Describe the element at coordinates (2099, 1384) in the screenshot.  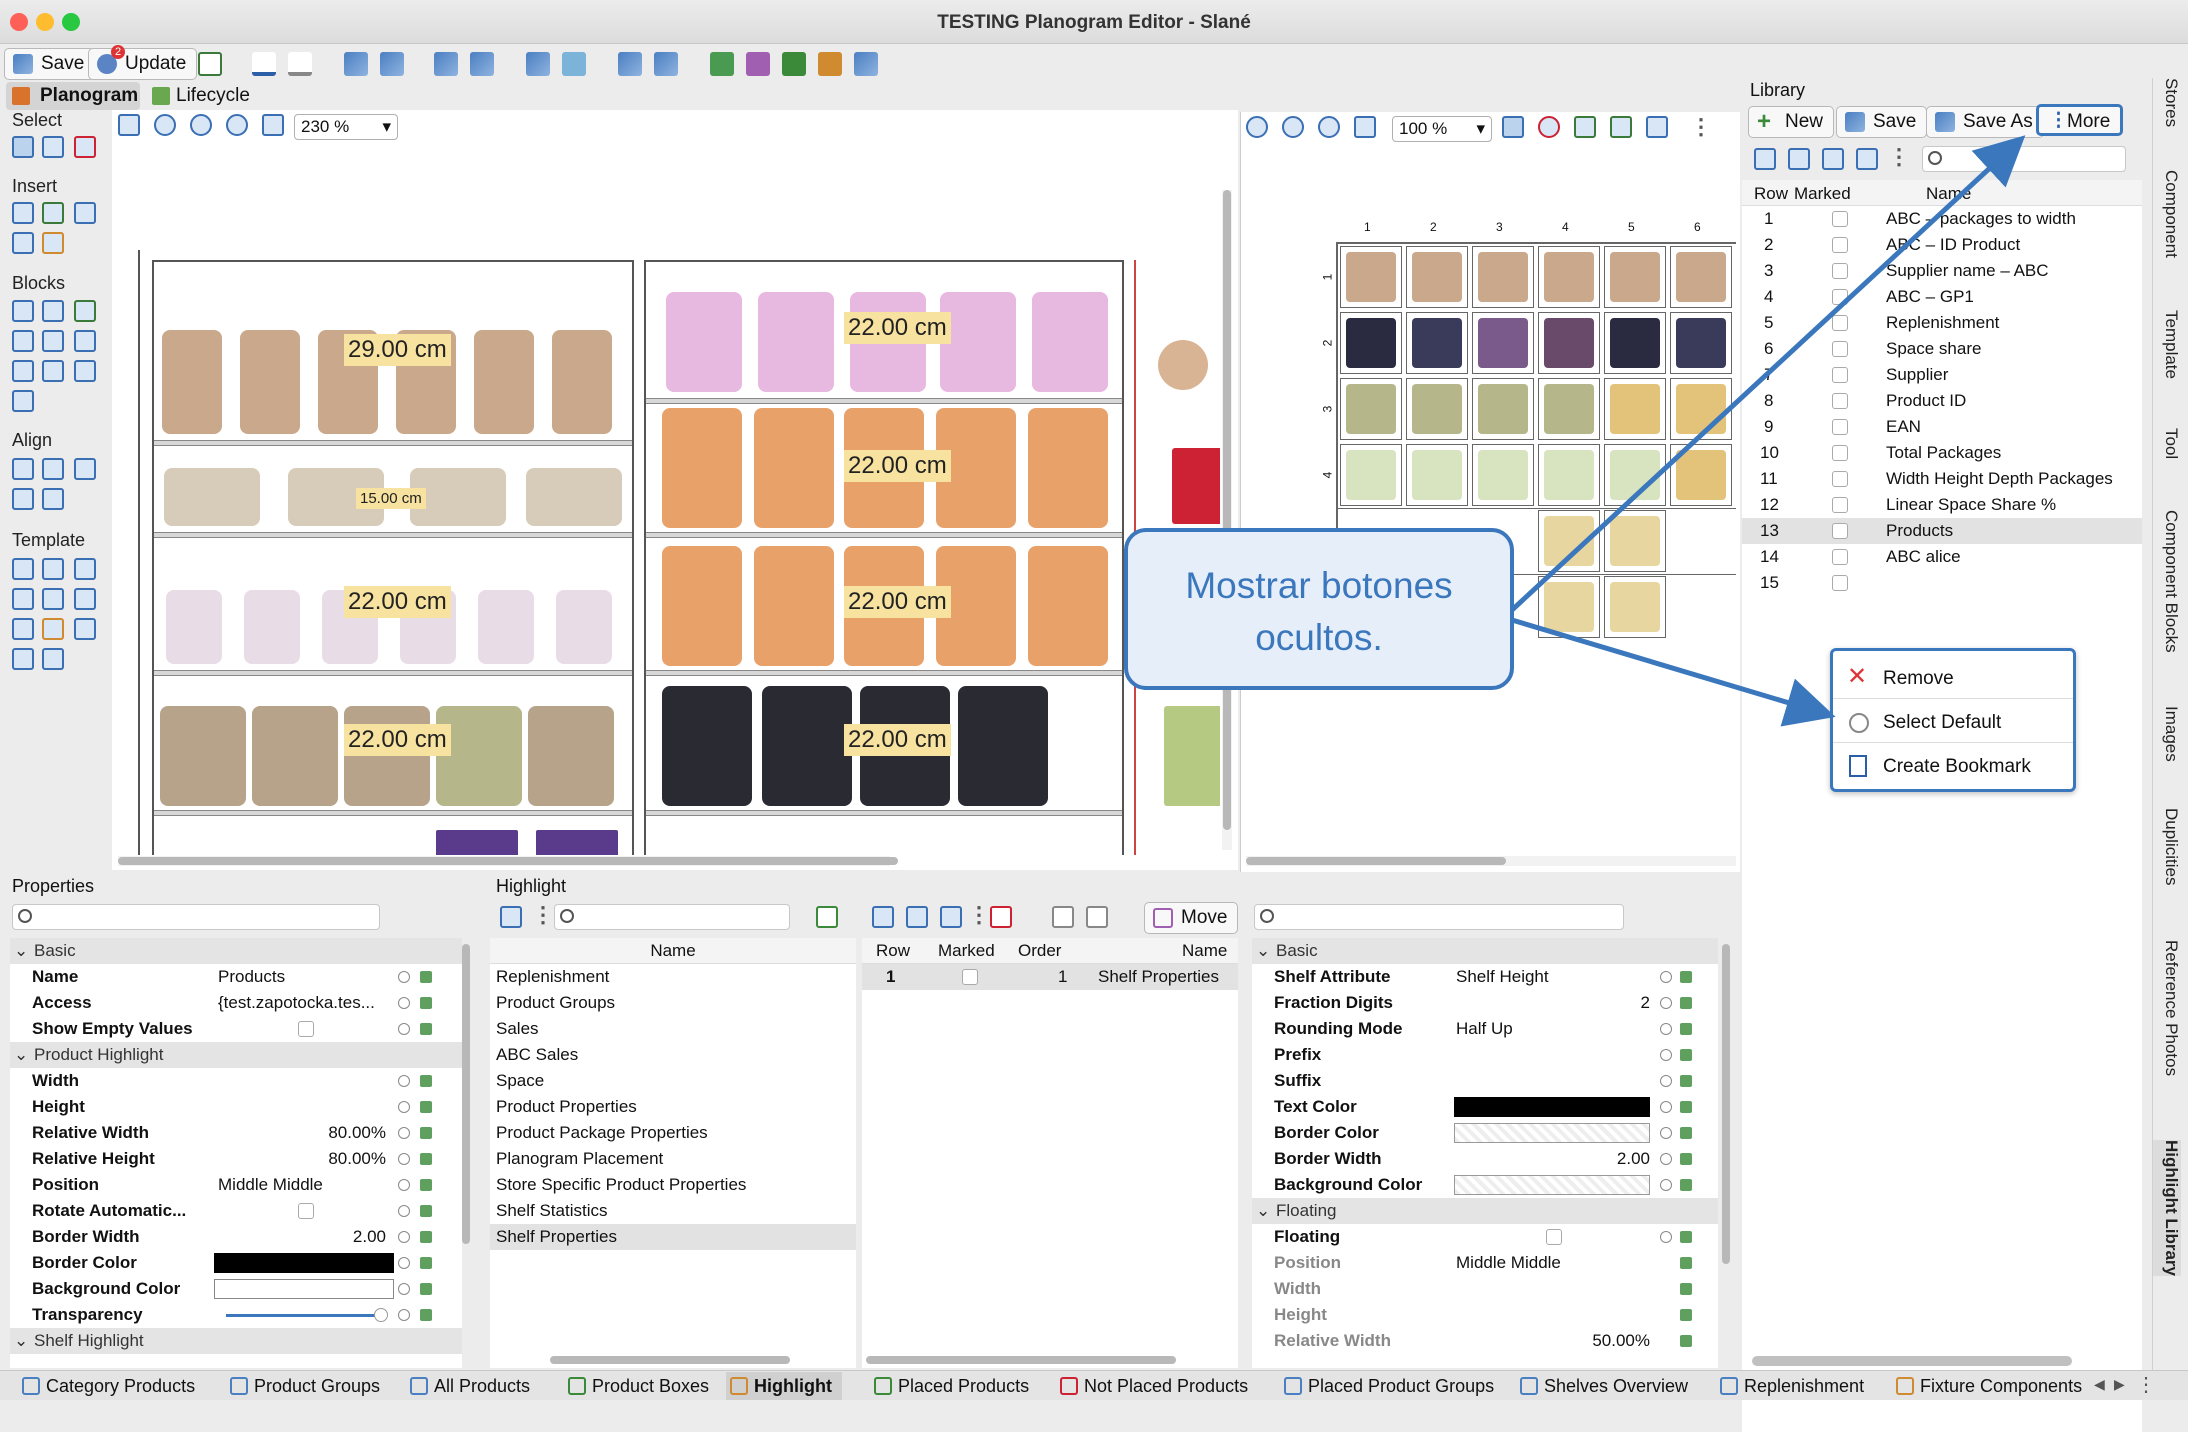
I see `tab-scroll-left-icon: ◀` at that location.